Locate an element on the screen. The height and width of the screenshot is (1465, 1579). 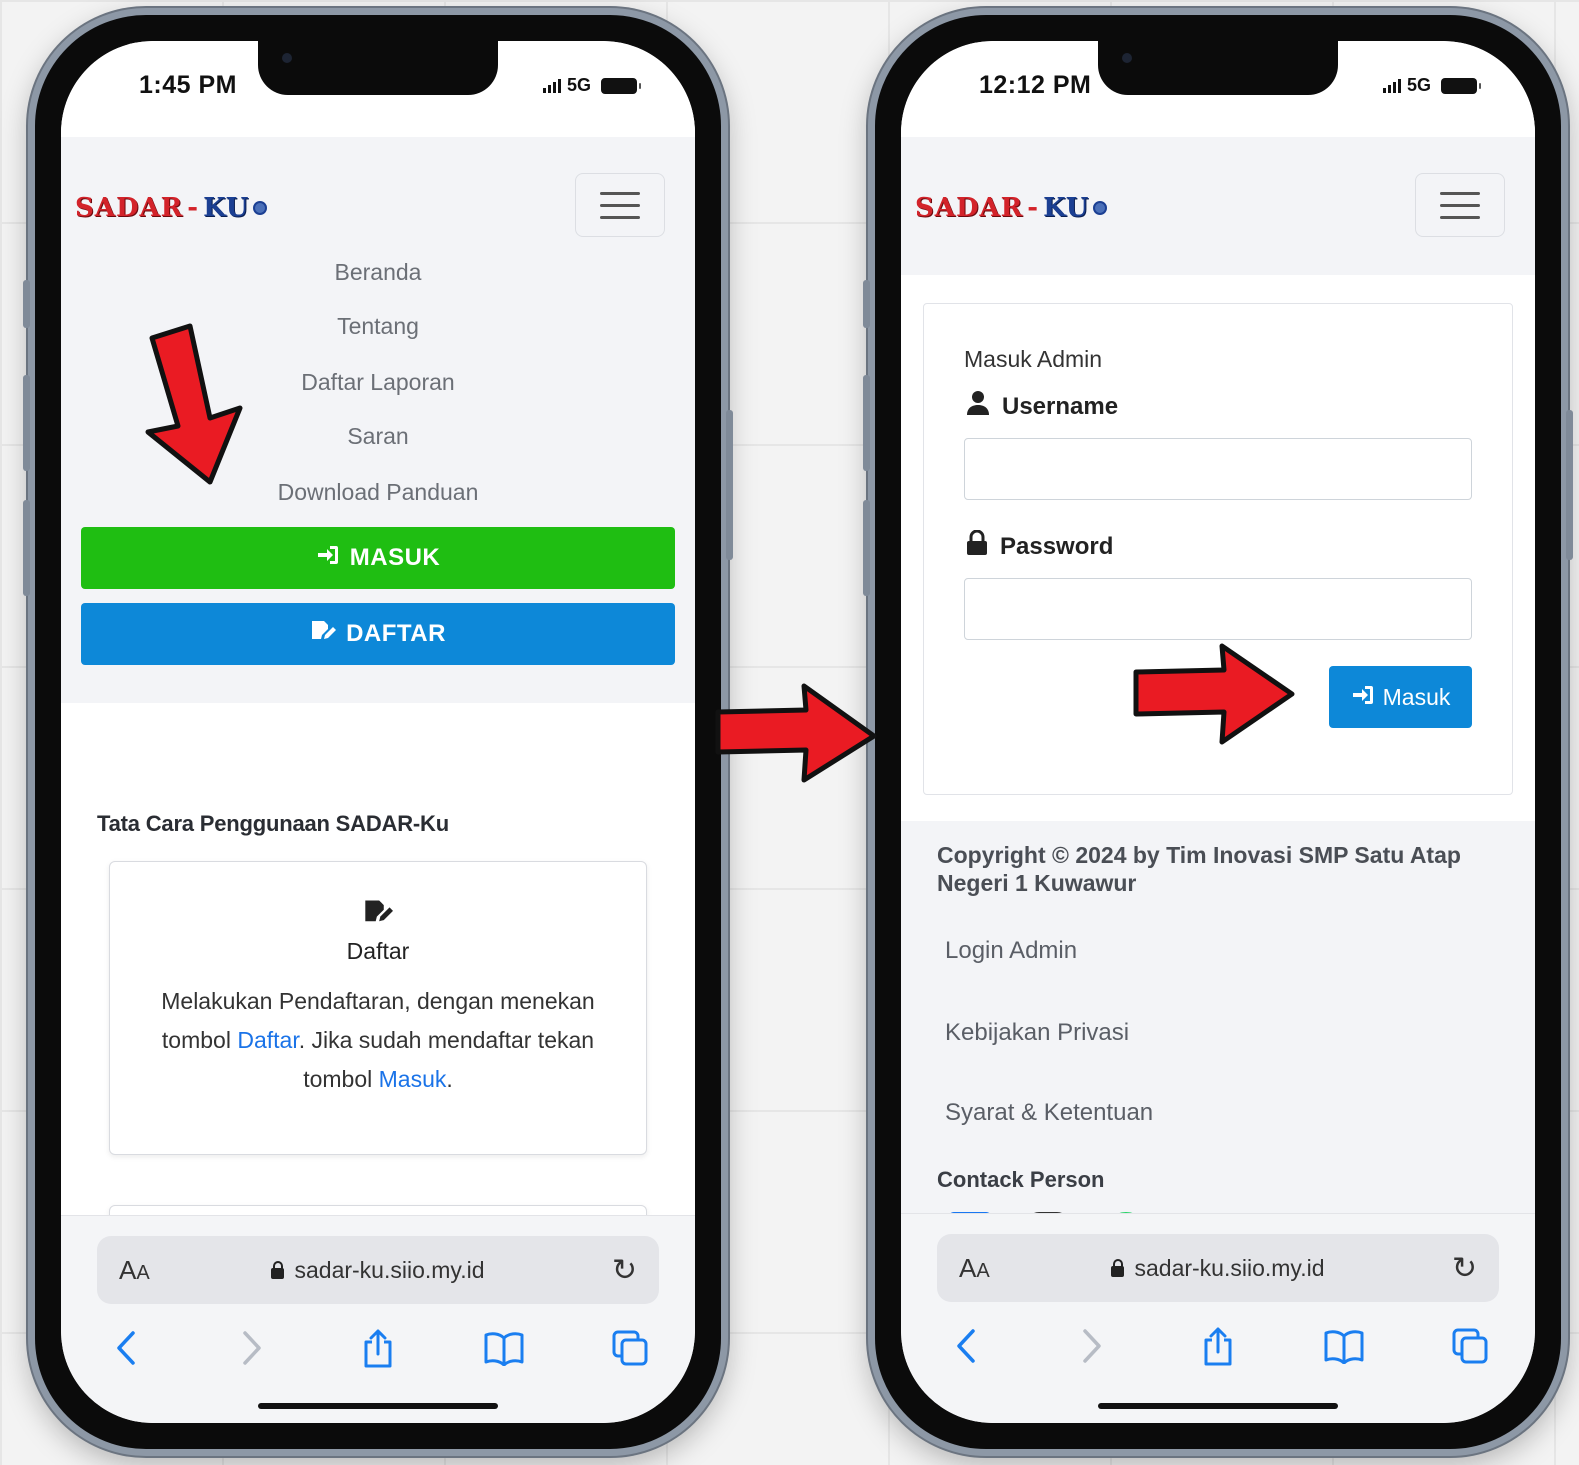
daftar-link: Daftar is located at coordinates (267, 1040).